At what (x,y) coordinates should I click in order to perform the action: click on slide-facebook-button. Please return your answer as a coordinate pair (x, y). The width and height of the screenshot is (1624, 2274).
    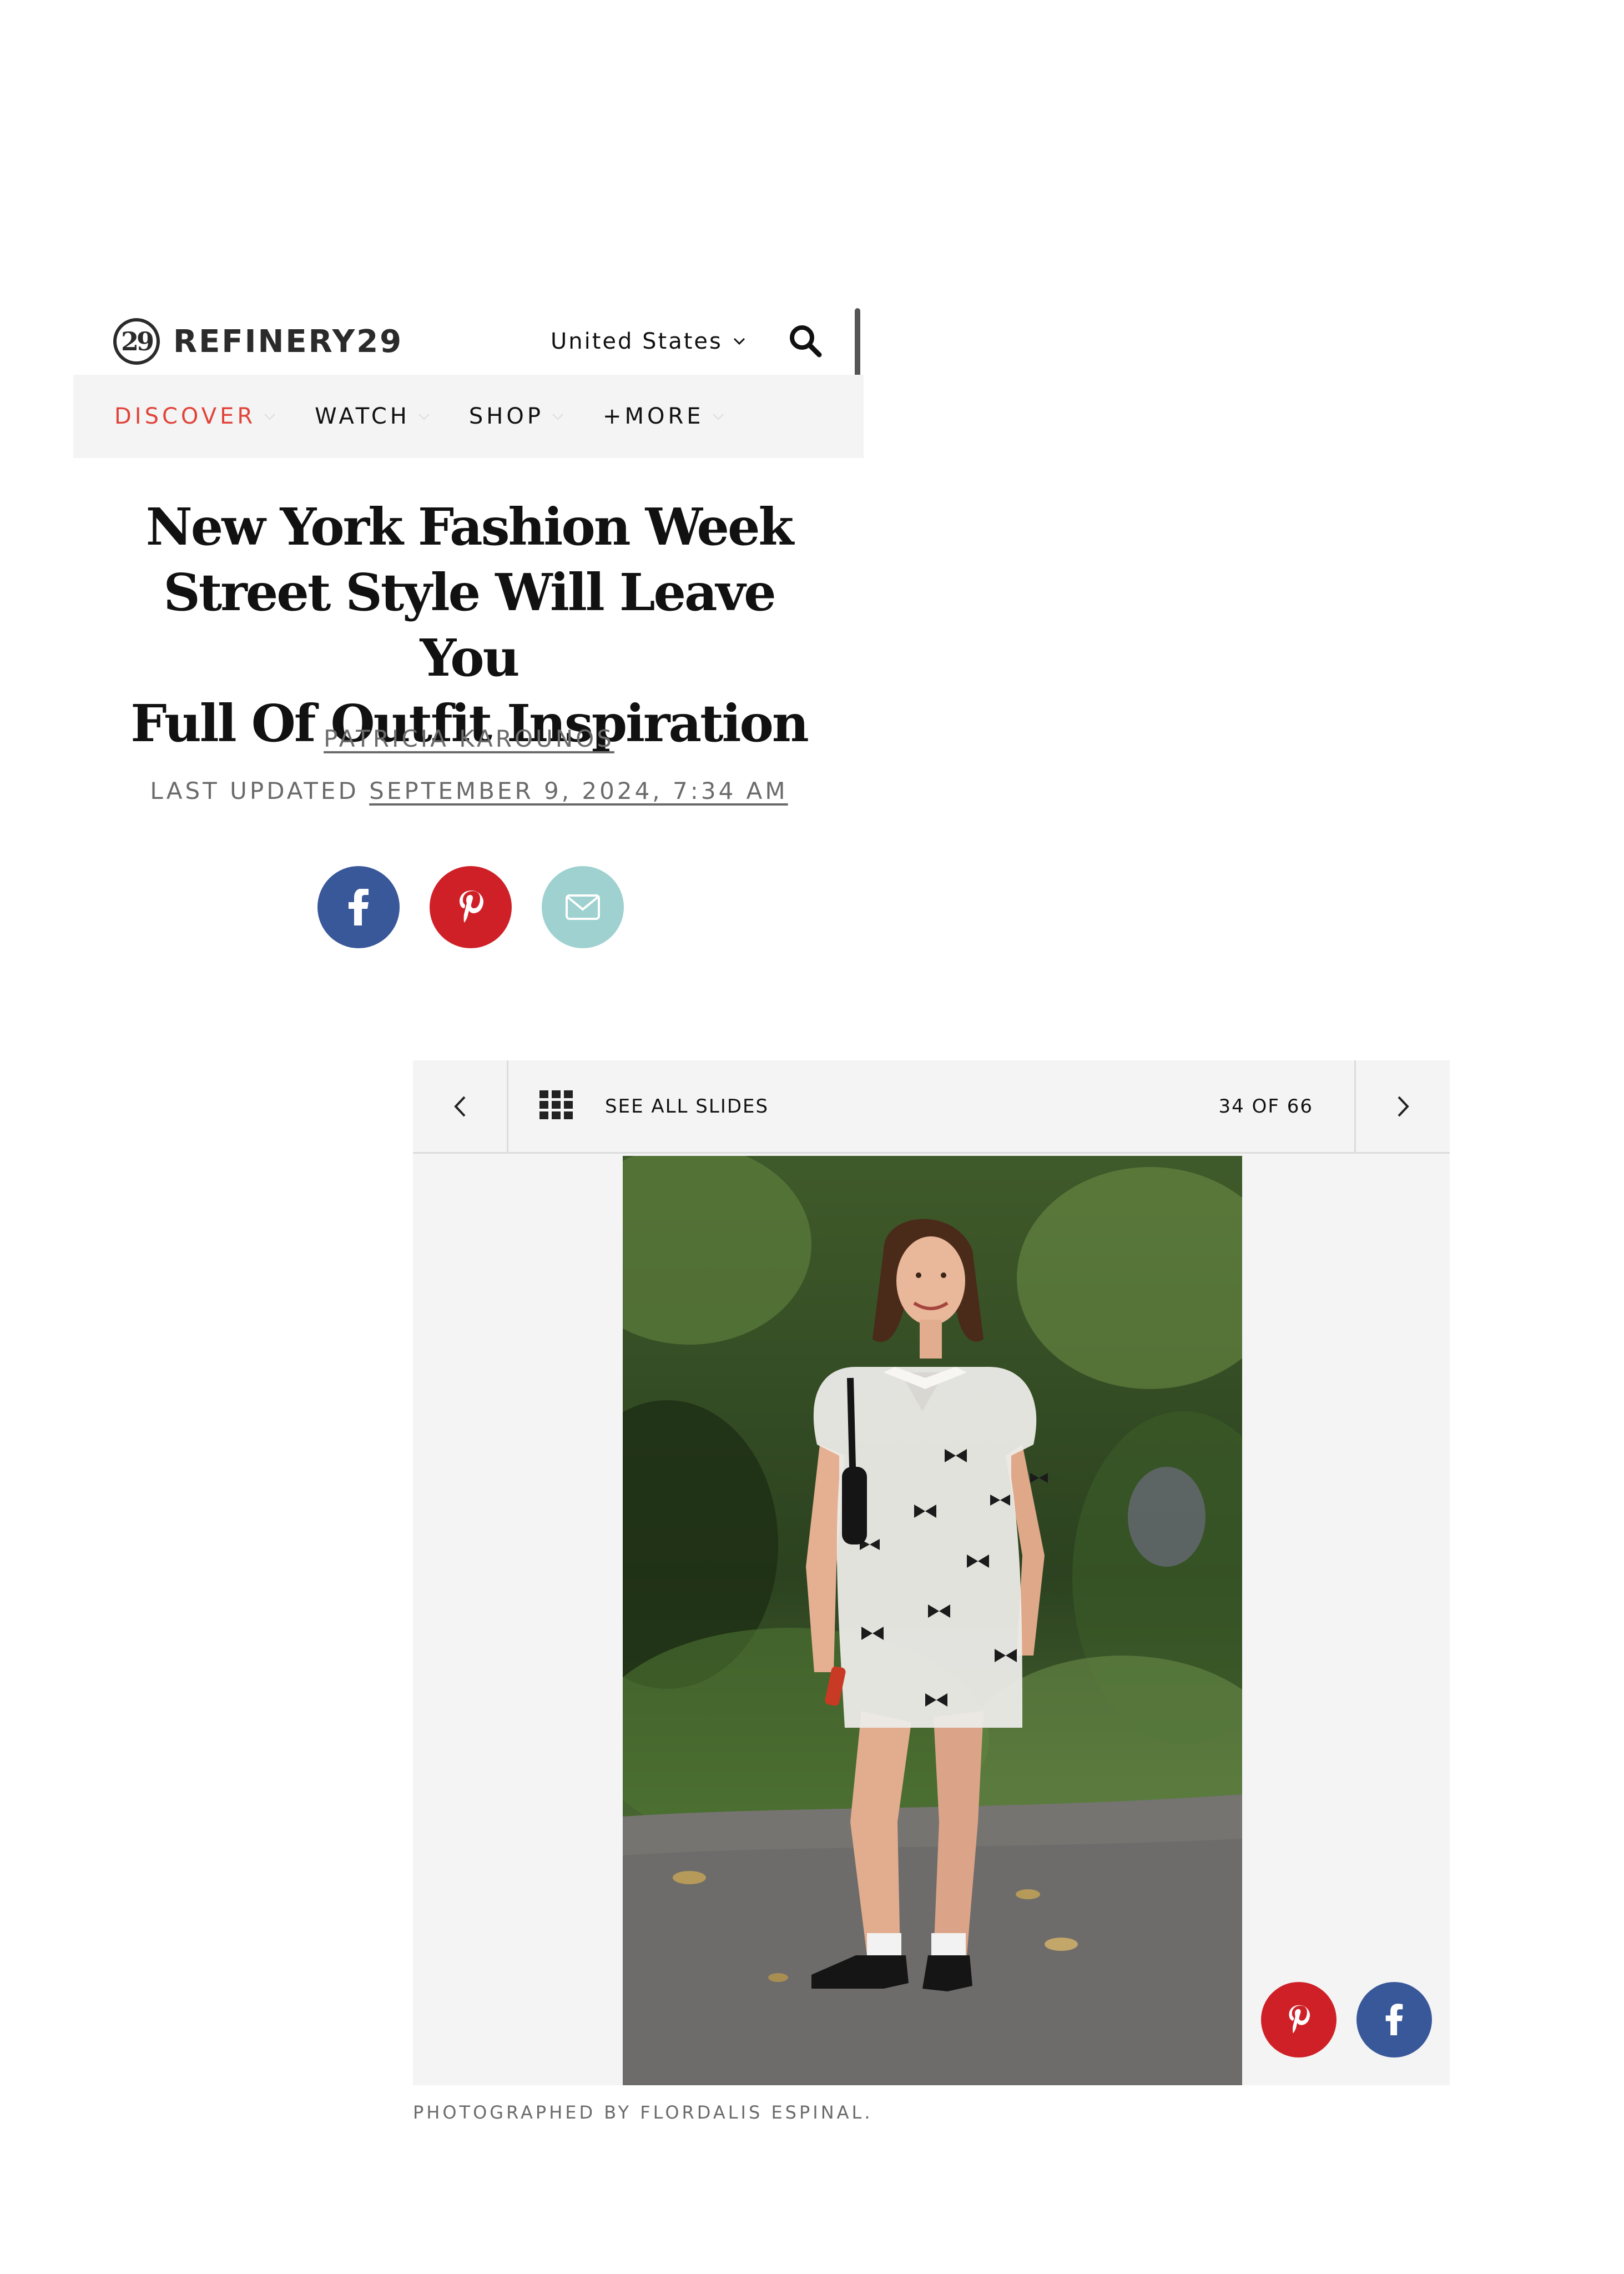
    Looking at the image, I should click on (1394, 2020).